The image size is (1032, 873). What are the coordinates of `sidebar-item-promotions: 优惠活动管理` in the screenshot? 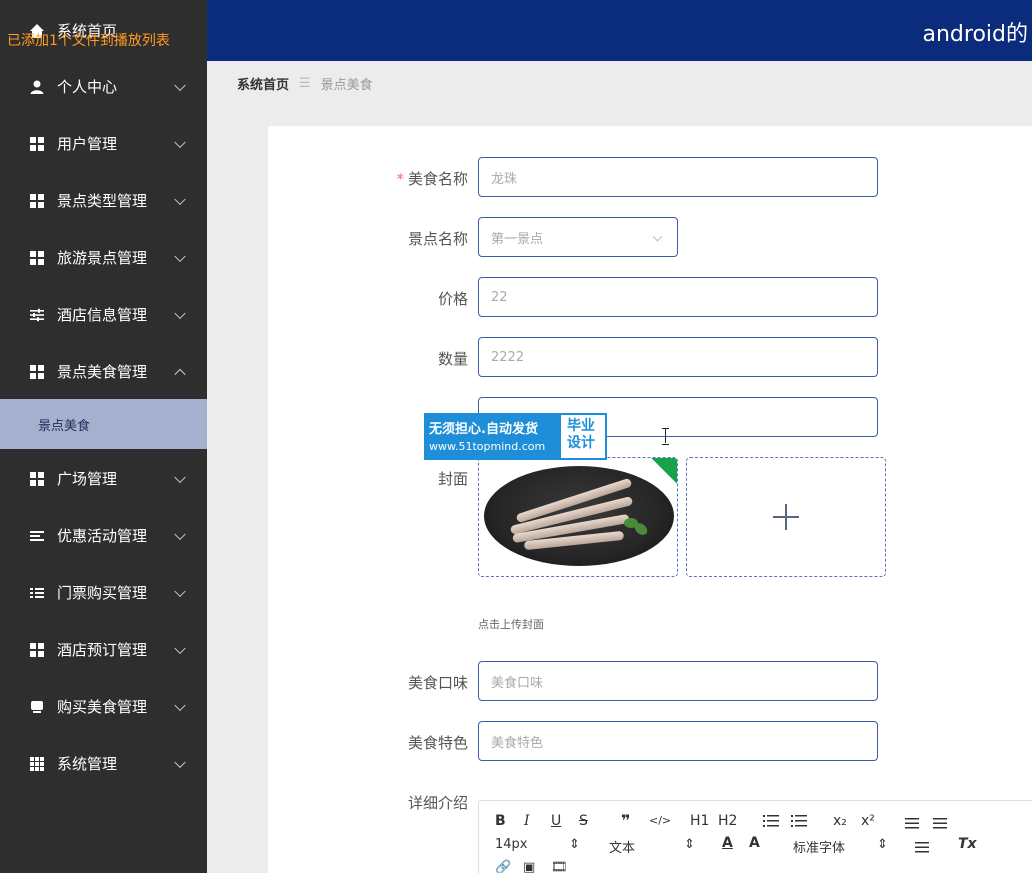 It's located at (103, 535).